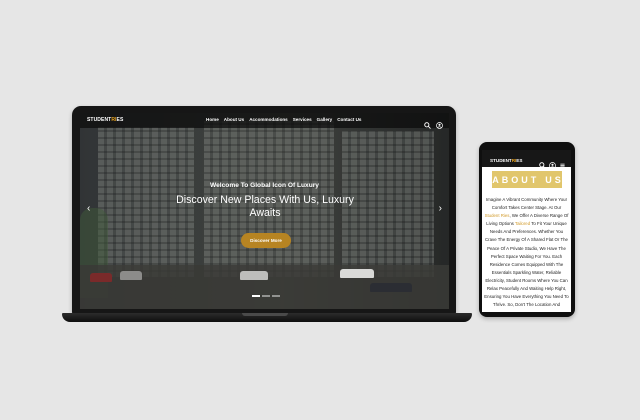 This screenshot has height=420, width=640. I want to click on hero-subtitle: Welcome To Global Icon Of Luxury, so click(264, 185).